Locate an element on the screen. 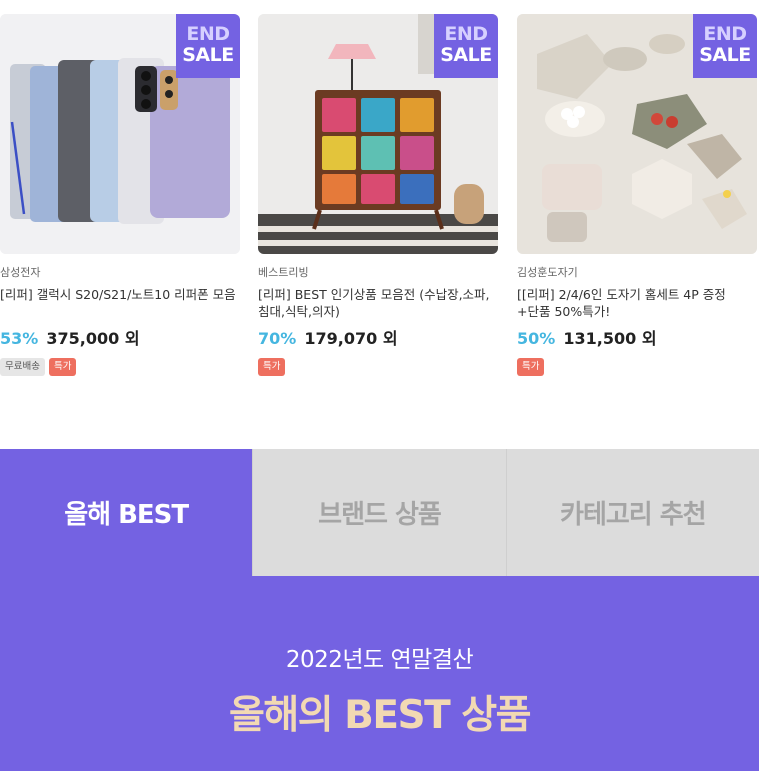 The height and width of the screenshot is (771, 759). tab-brand-products: 브랜드 상품 is located at coordinates (379, 512).